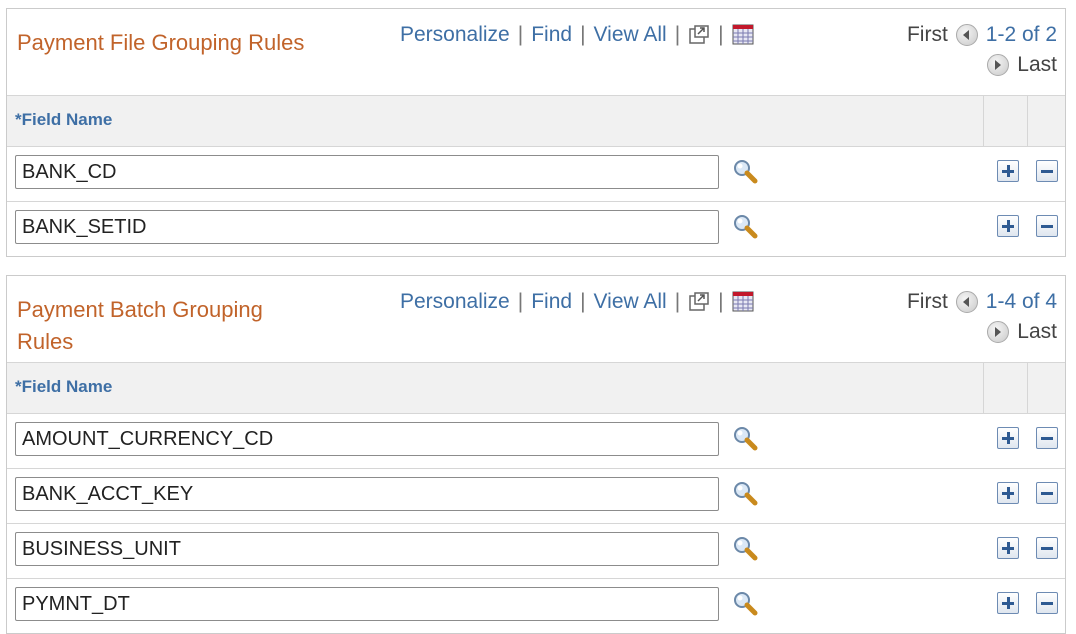  What do you see at coordinates (161, 42) in the screenshot?
I see `grid-title: Payment File Grouping Rules` at bounding box center [161, 42].